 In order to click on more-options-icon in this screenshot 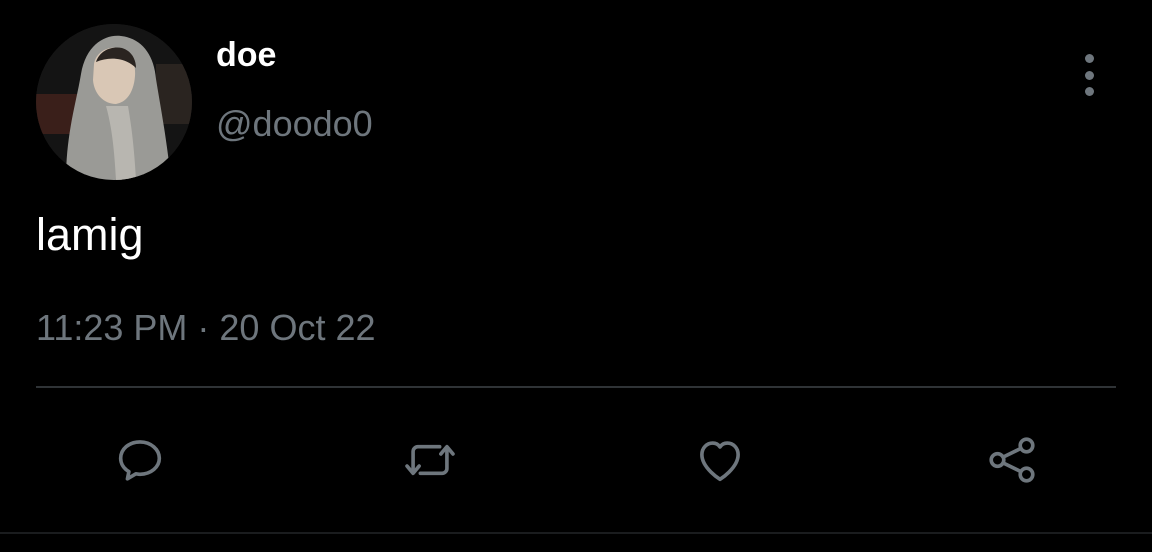, I will do `click(1089, 75)`.